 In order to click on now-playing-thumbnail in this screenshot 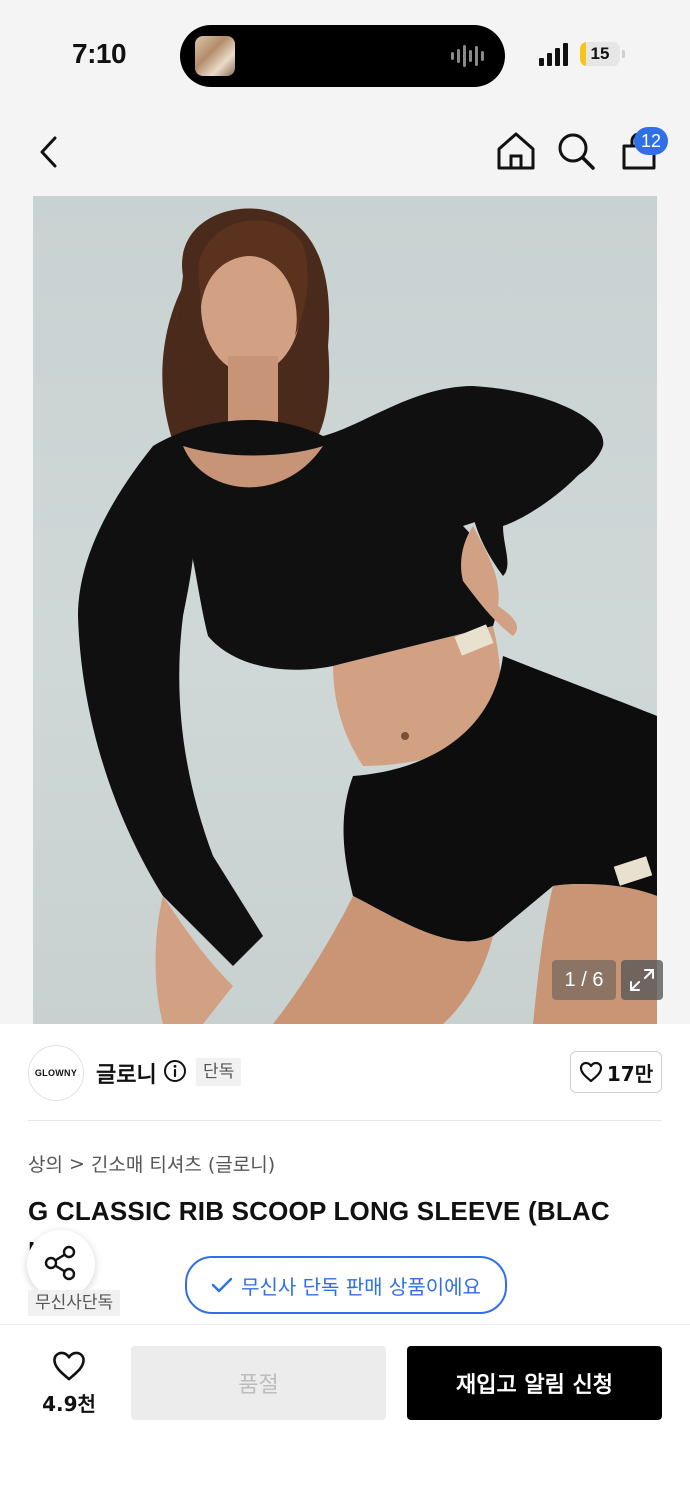, I will do `click(215, 56)`.